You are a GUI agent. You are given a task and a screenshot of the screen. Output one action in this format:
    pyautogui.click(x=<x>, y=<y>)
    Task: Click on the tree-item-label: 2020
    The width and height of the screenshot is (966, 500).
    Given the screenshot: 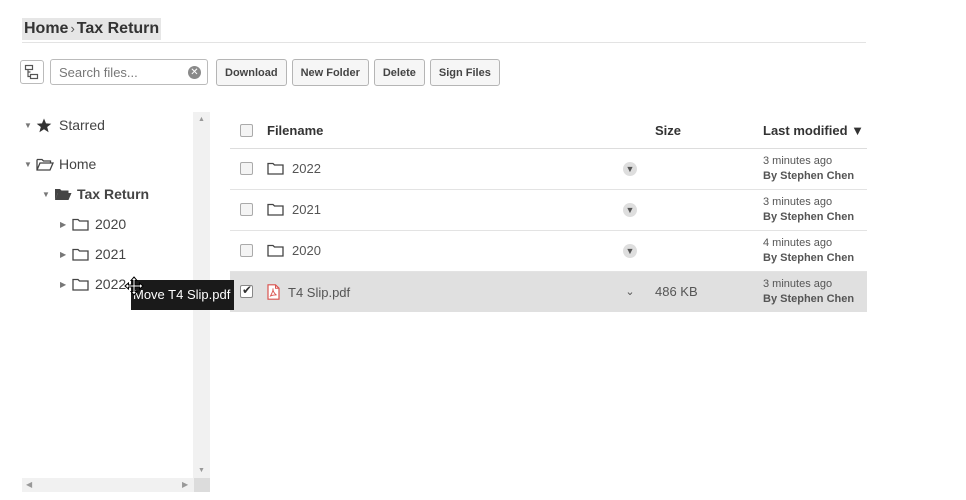 What is the action you would take?
    pyautogui.click(x=111, y=224)
    